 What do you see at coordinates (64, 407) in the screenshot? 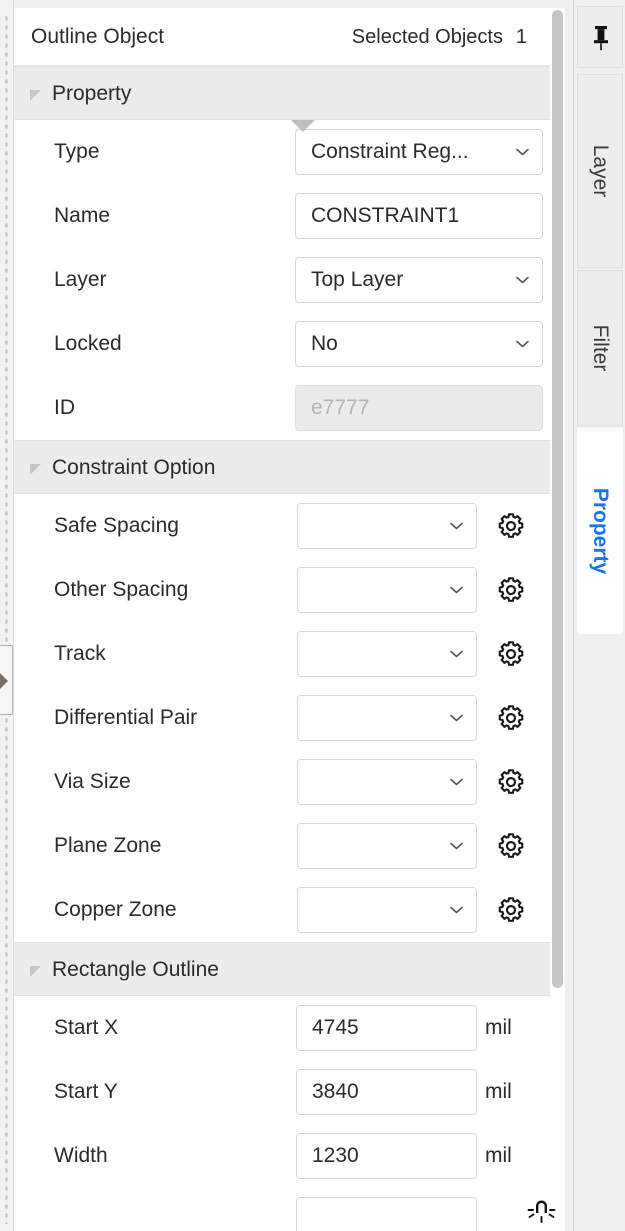
I see `label-id: ID` at bounding box center [64, 407].